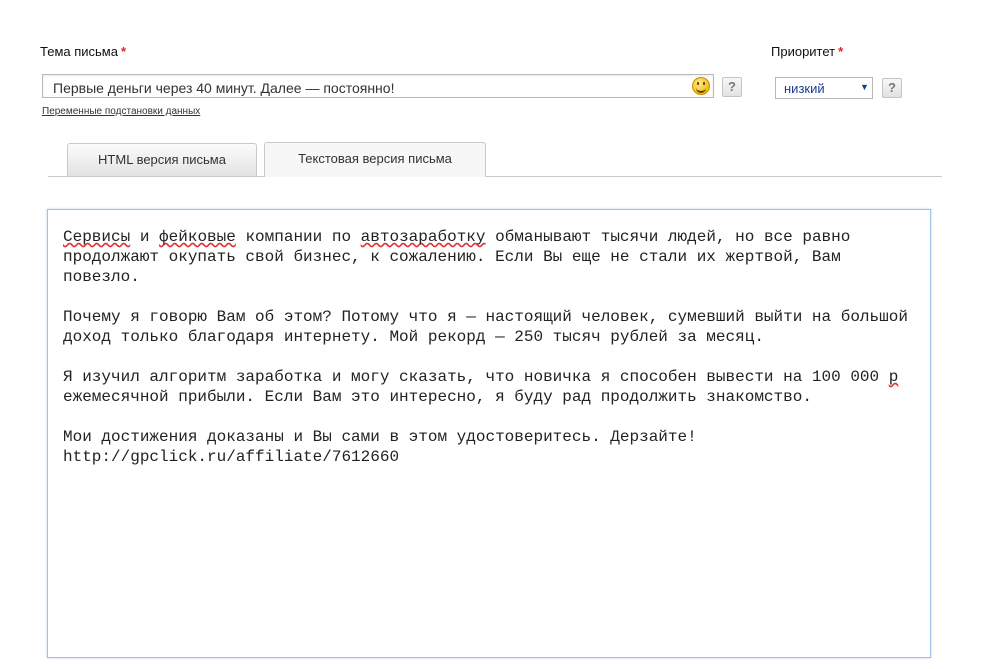  Describe the element at coordinates (841, 51) in the screenshot. I see `priority-required-mark: *` at that location.